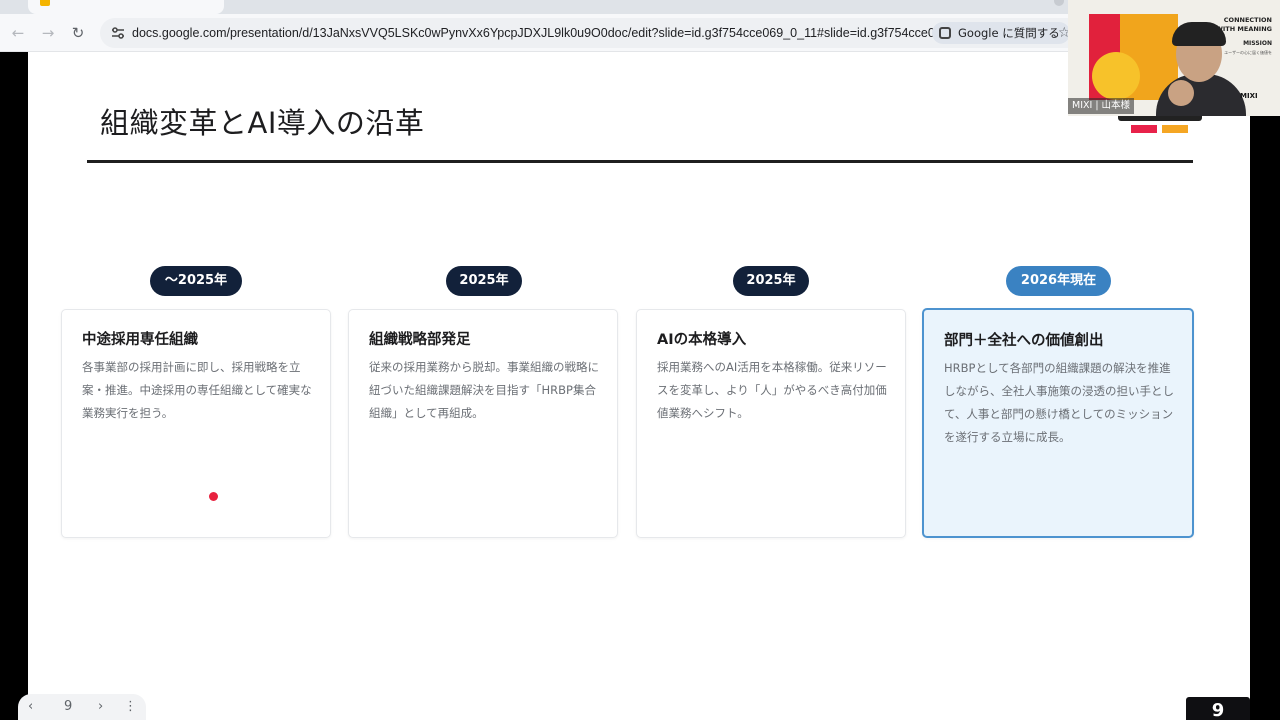  What do you see at coordinates (1257, 43) in the screenshot?
I see `backdrop-mission-text: MISSION` at bounding box center [1257, 43].